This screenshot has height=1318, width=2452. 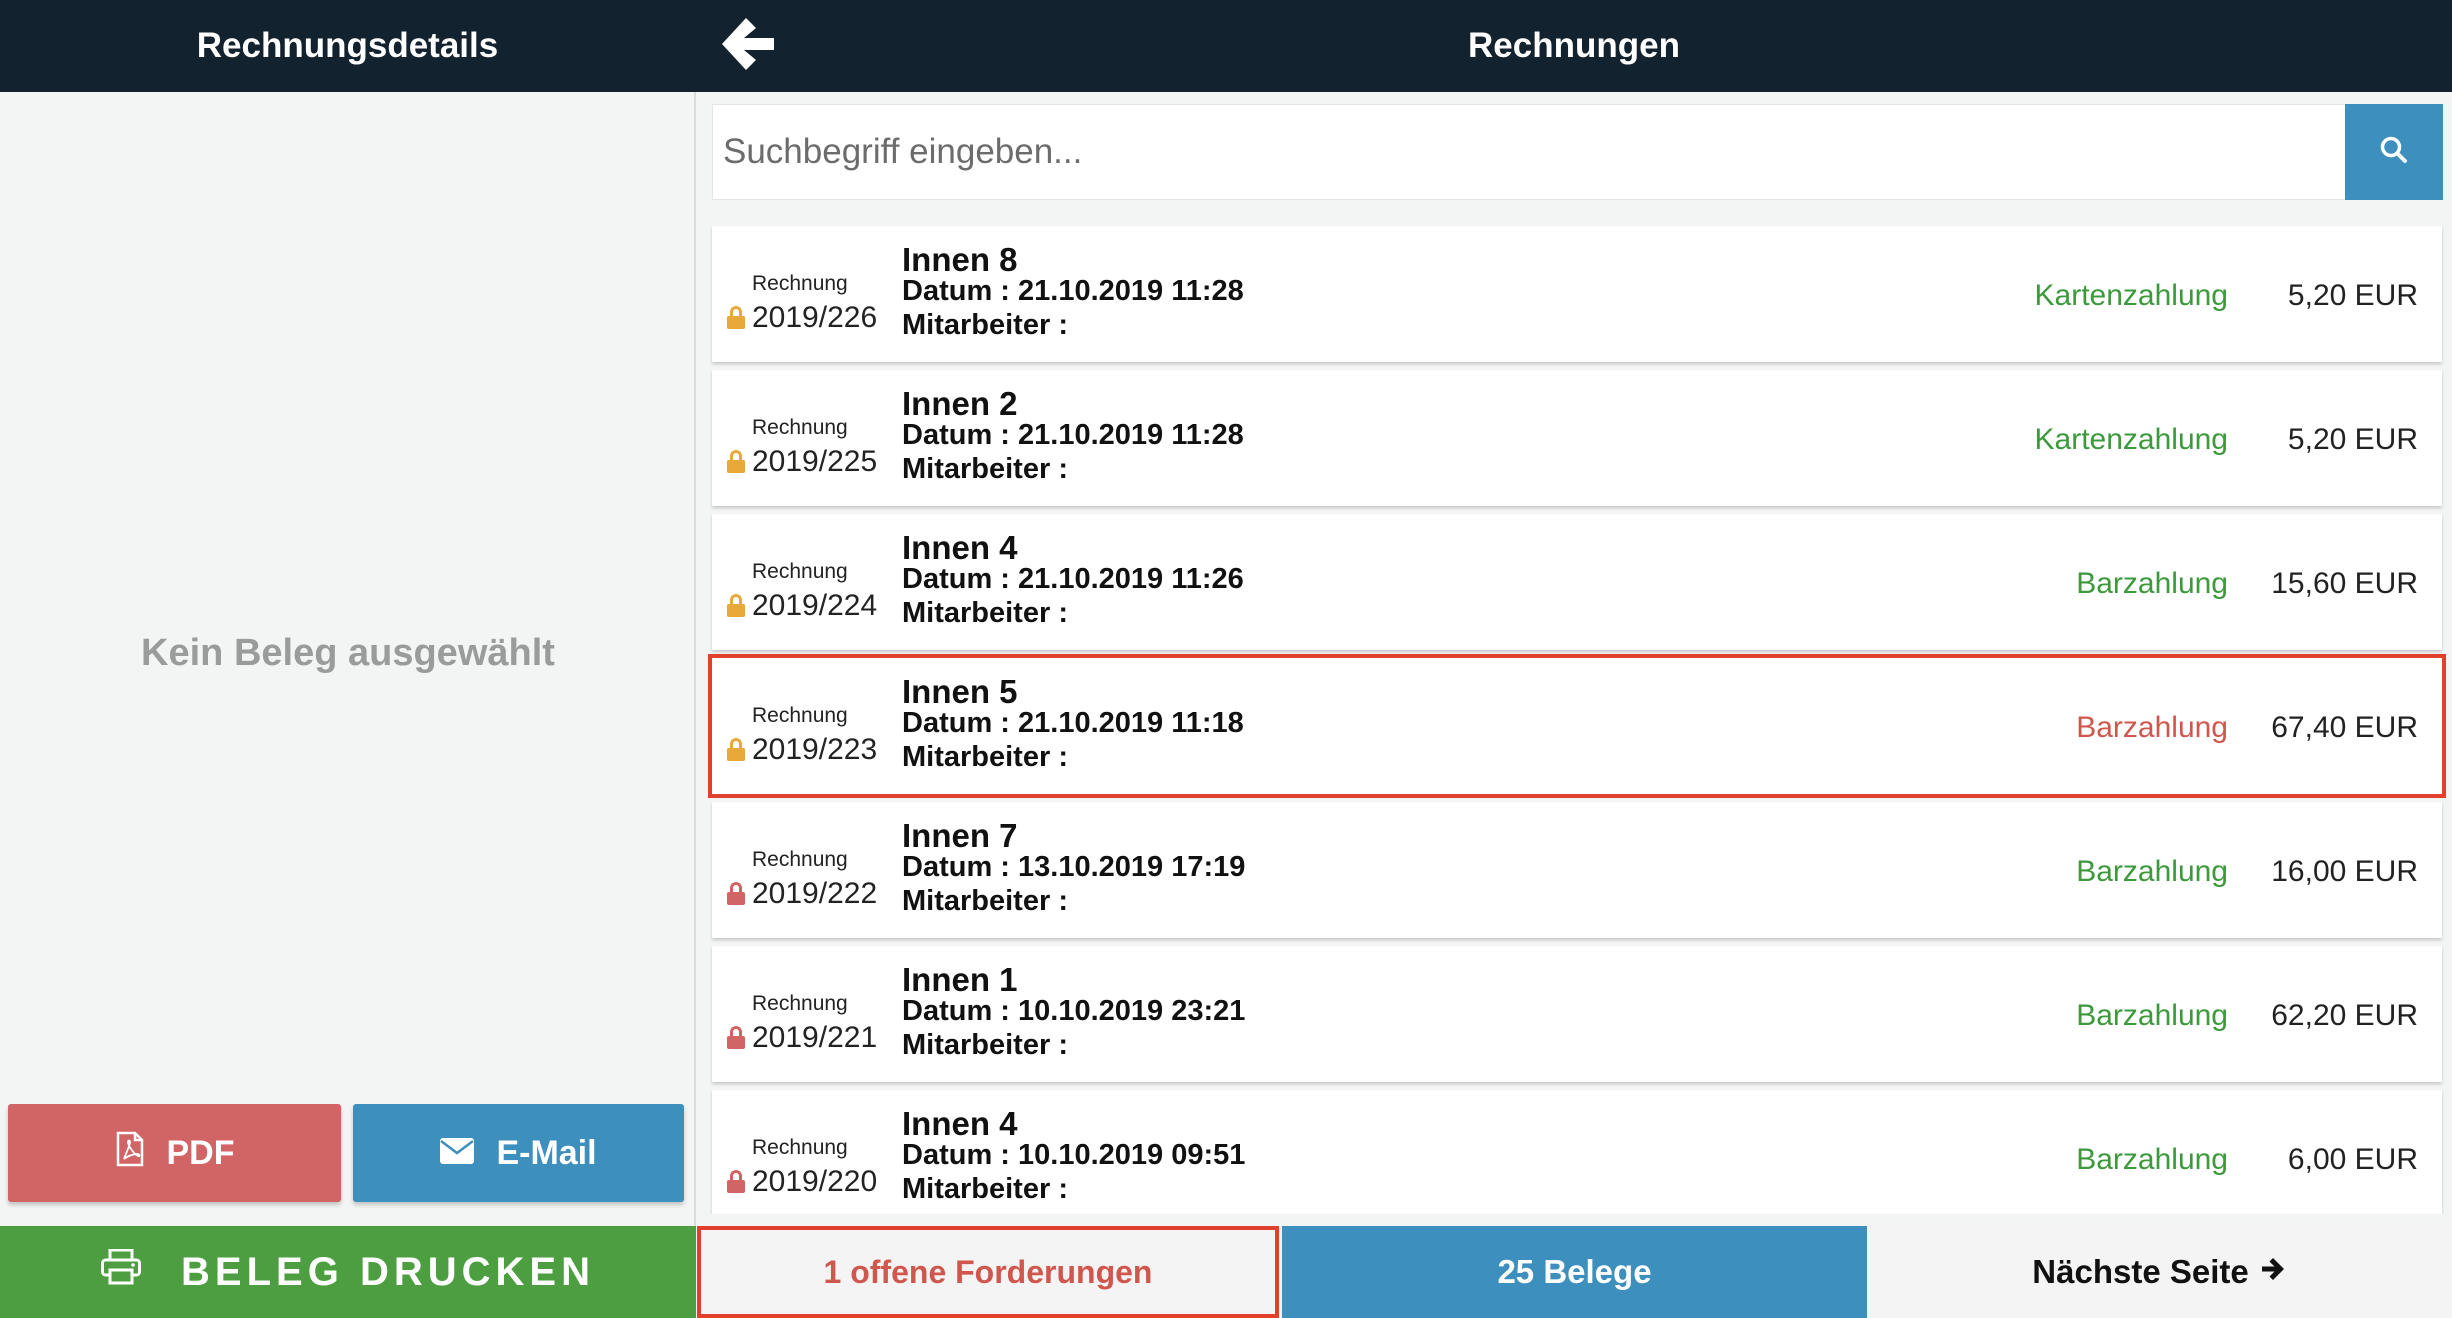 What do you see at coordinates (1074, 867) in the screenshot?
I see `invoice-date: Datum : 13.10.2019 17:19` at bounding box center [1074, 867].